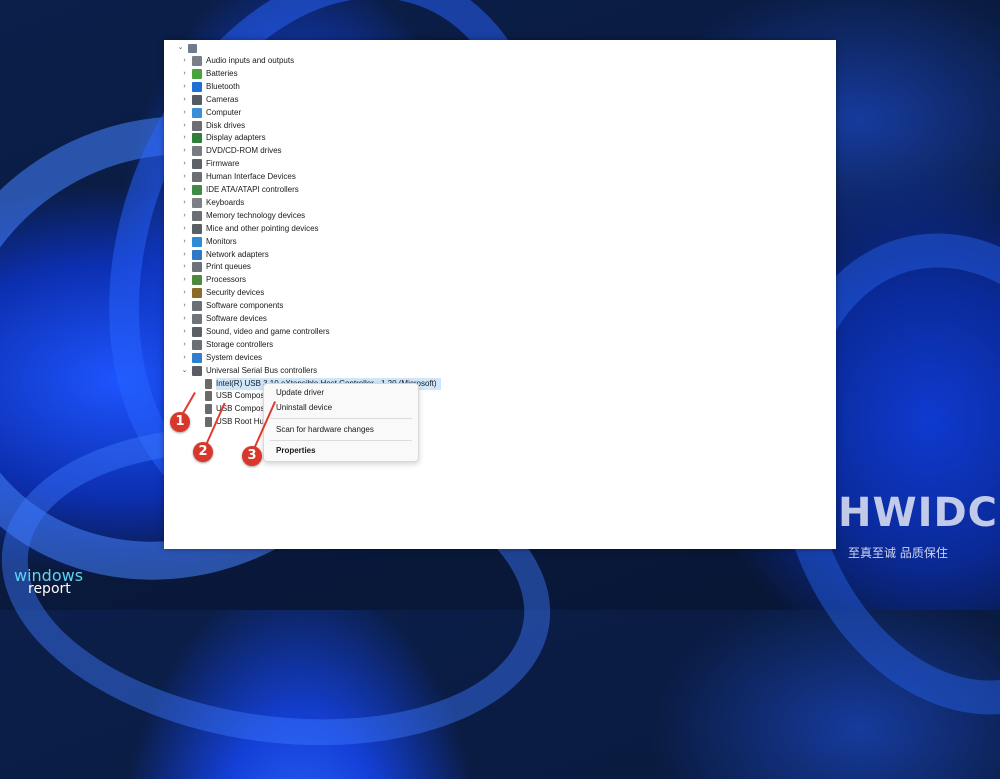 This screenshot has width=1000, height=779. Describe the element at coordinates (242, 216) in the screenshot. I see `tree-category: › Memory technology devices` at that location.